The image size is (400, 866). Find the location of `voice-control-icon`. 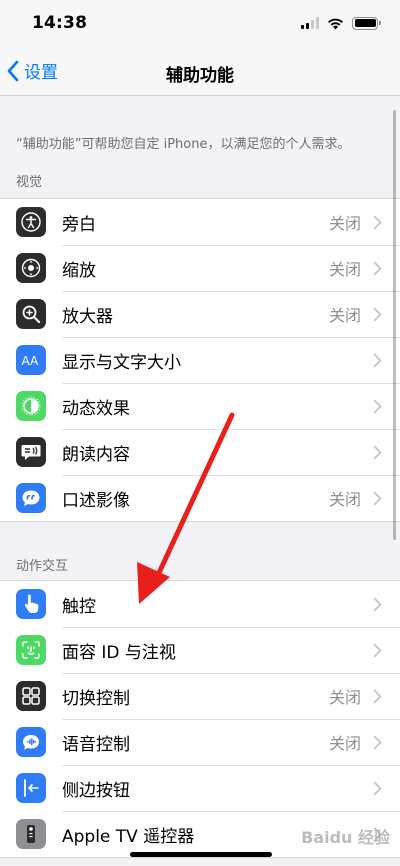

voice-control-icon is located at coordinates (31, 742).